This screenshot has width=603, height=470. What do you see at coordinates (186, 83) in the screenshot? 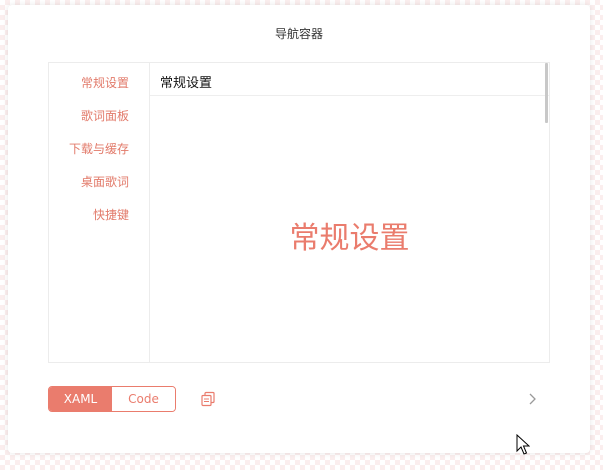
I see `content-header-title: 常规设置` at bounding box center [186, 83].